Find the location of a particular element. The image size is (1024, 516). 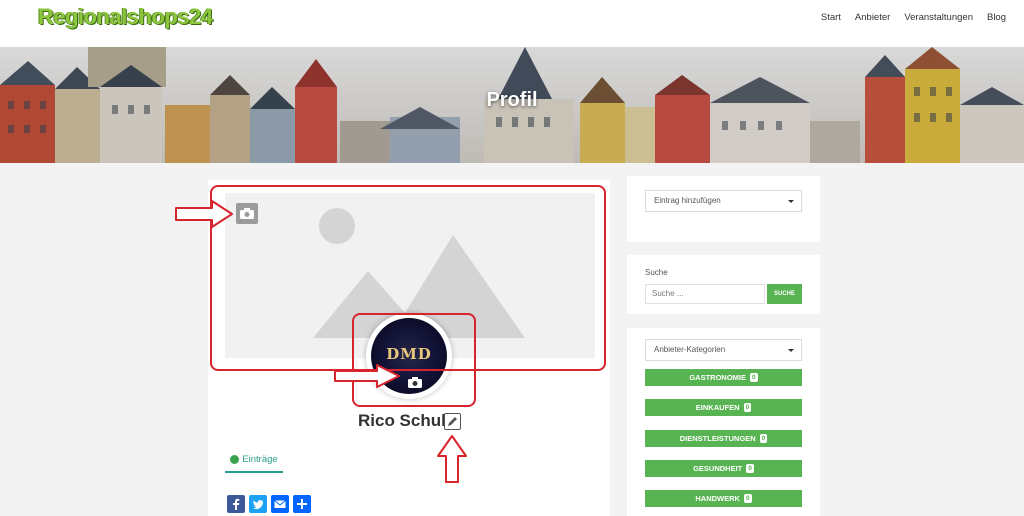

category-button-handwerk: HANDWERK 0 is located at coordinates (723, 498).